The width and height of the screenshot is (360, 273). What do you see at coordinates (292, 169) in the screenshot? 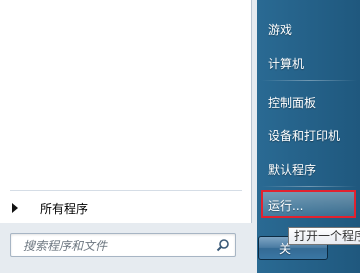
I see `right-item-default-programs: 默认程序` at bounding box center [292, 169].